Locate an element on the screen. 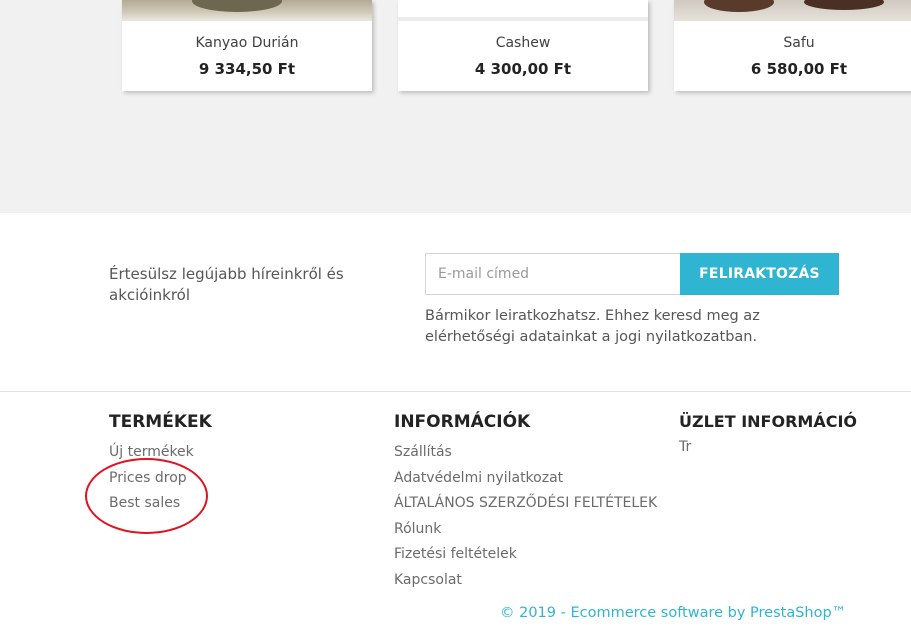  footer-link-privacy: Adatvédelmi nyilatkozat is located at coordinates (525, 479).